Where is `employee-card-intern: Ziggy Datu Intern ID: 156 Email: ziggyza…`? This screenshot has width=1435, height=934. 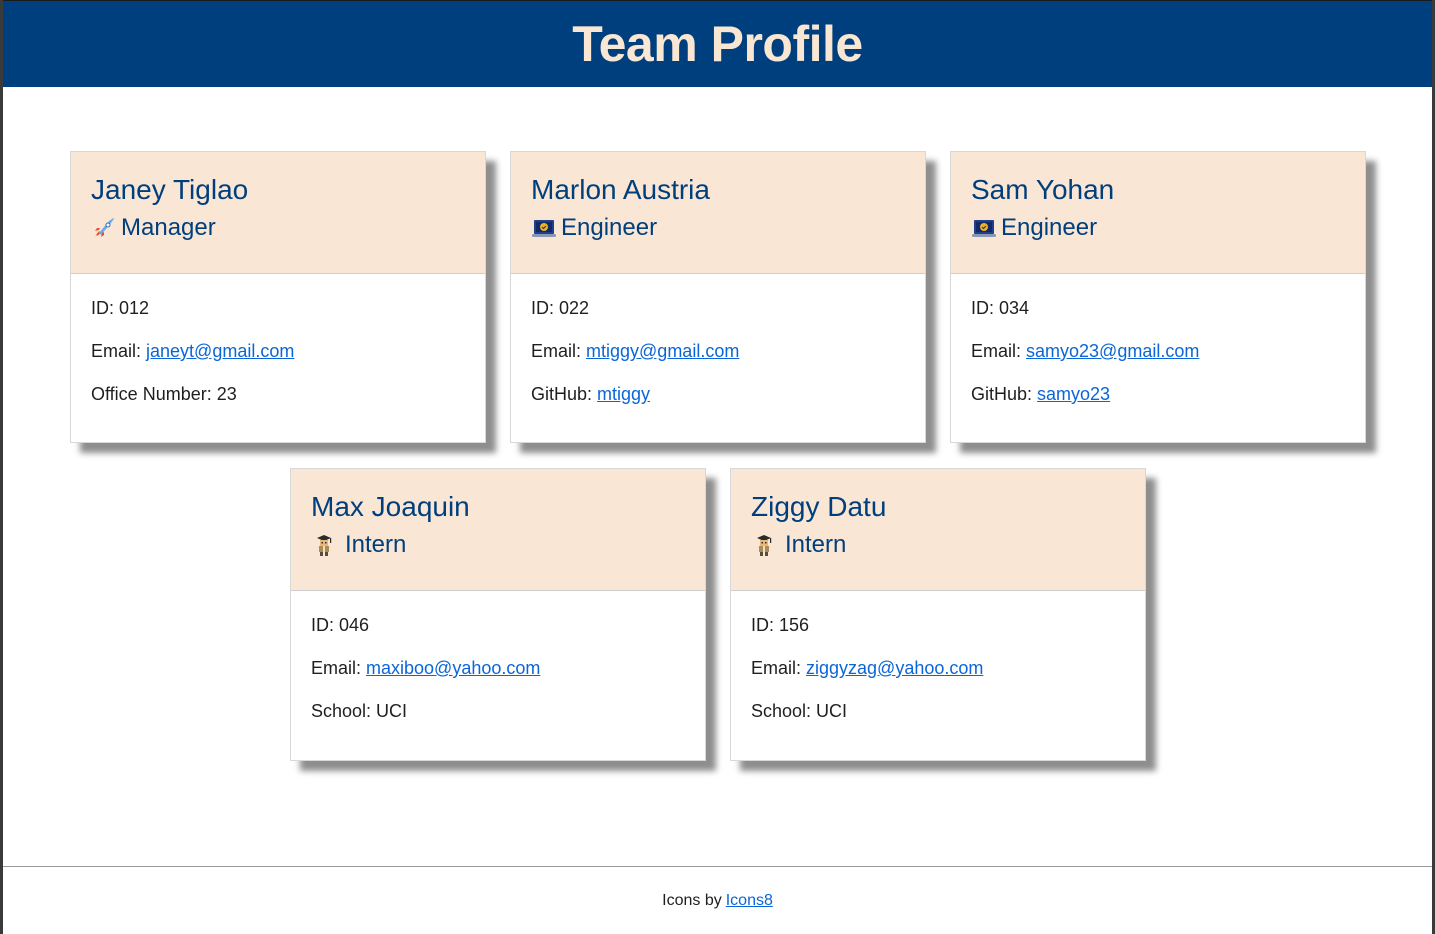 employee-card-intern: Ziggy Datu Intern ID: 156 Email: ziggyza… is located at coordinates (938, 614).